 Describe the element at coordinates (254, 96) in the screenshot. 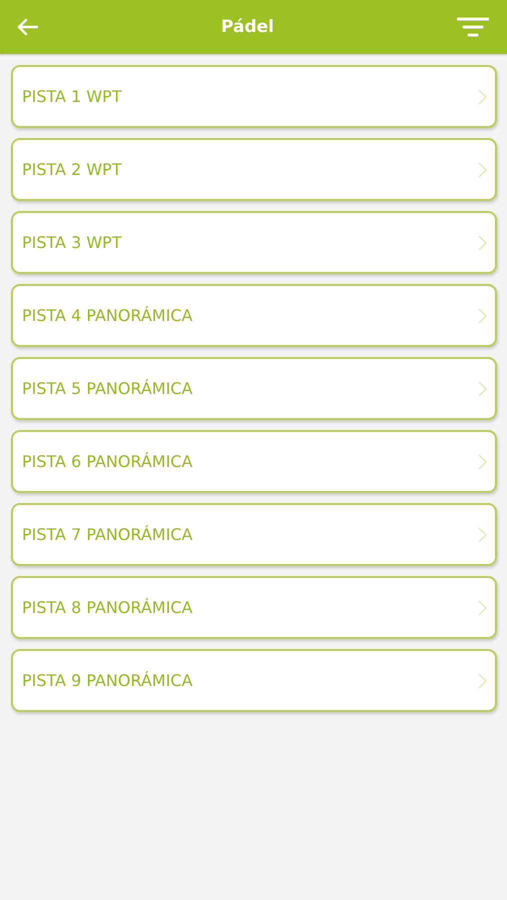

I see `court-list-item: PISTA 1 WPT` at that location.